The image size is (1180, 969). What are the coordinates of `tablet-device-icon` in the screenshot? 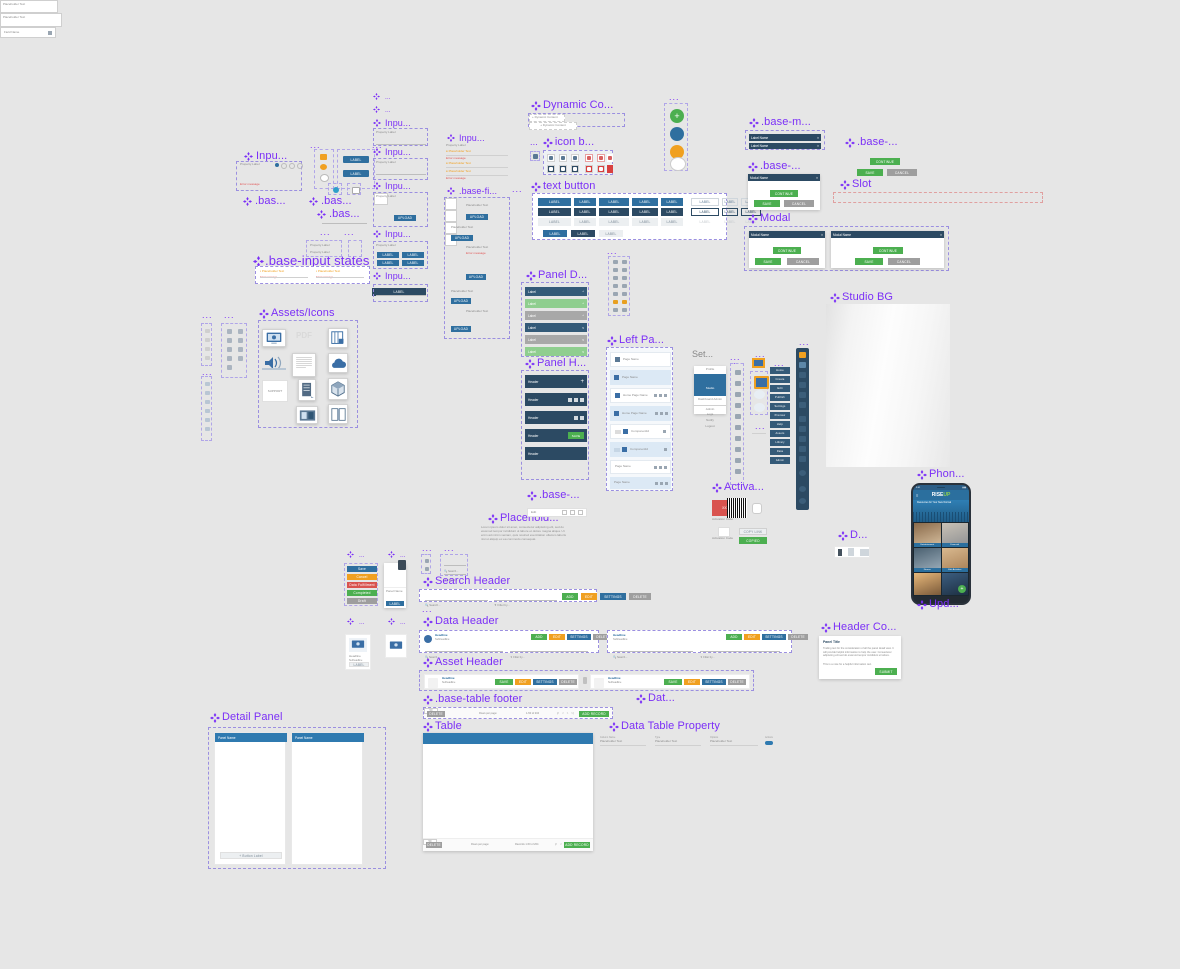 It's located at (851, 552).